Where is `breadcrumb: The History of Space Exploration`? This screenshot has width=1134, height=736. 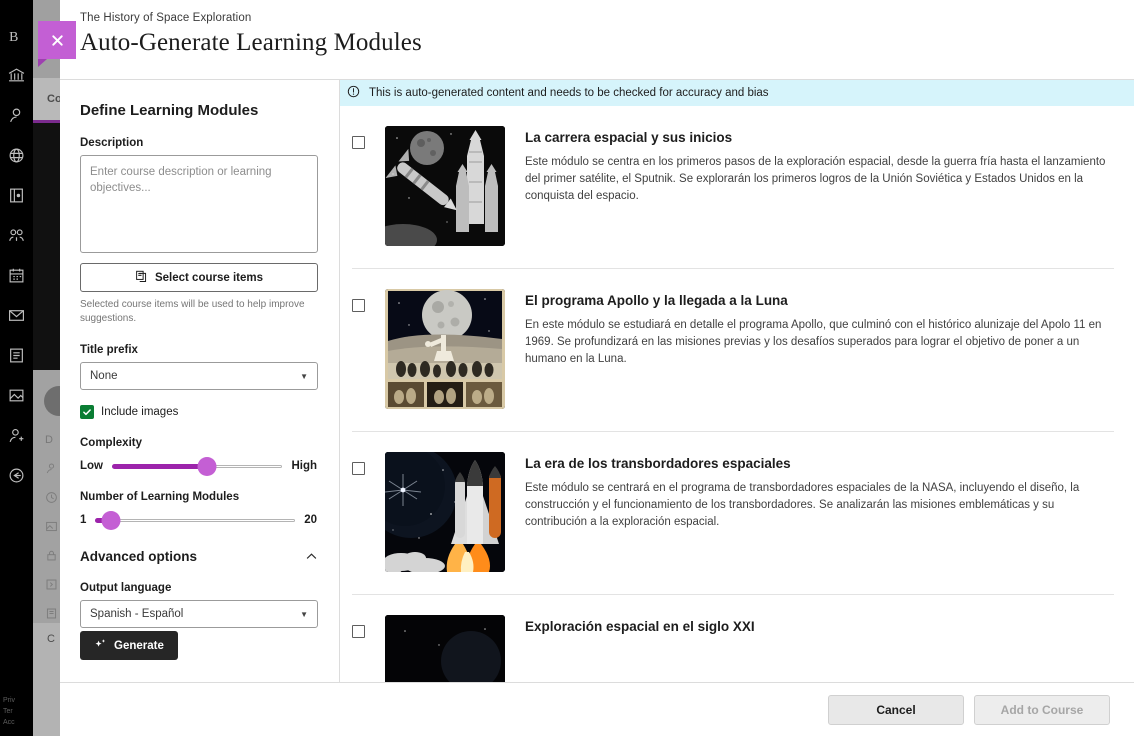
breadcrumb: The History of Space Exploration is located at coordinates (166, 18).